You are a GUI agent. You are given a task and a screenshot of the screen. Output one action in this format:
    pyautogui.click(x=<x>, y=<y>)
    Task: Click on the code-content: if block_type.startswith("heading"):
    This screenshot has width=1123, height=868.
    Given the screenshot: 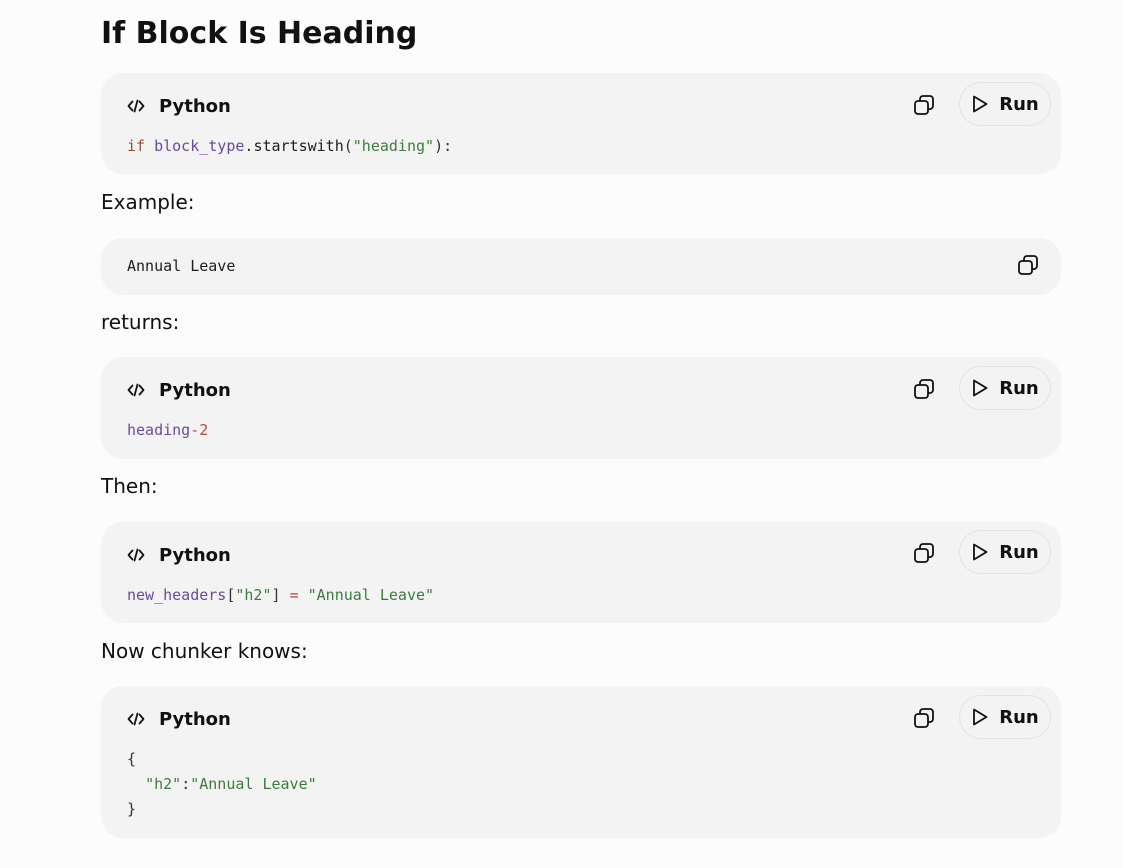 What is the action you would take?
    pyautogui.click(x=289, y=146)
    